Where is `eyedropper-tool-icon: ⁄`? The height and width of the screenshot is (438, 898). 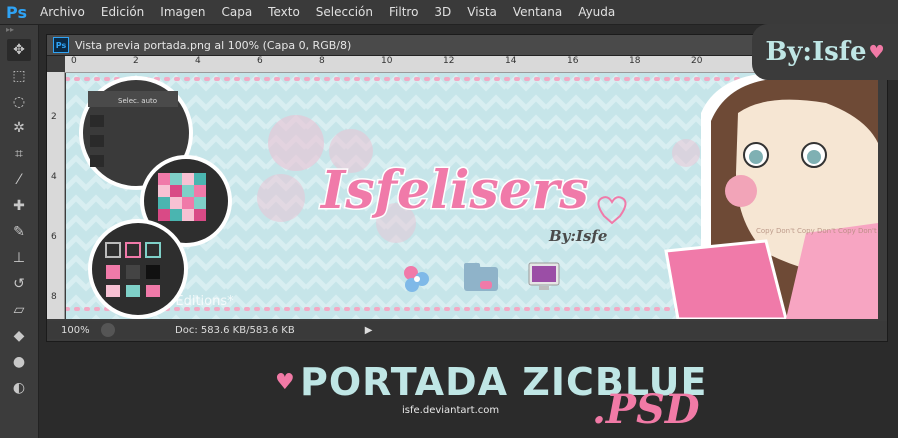 eyedropper-tool-icon: ⁄ is located at coordinates (19, 180).